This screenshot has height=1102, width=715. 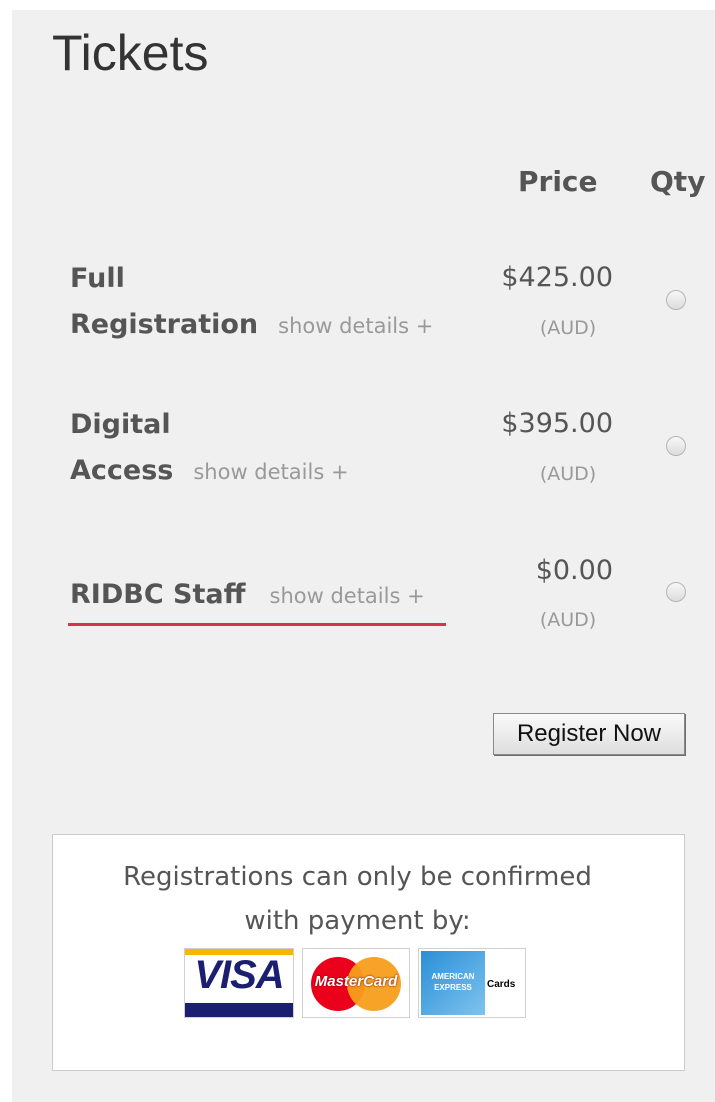 What do you see at coordinates (158, 594) in the screenshot?
I see `ticket-name-line1: RIDBC Staff` at bounding box center [158, 594].